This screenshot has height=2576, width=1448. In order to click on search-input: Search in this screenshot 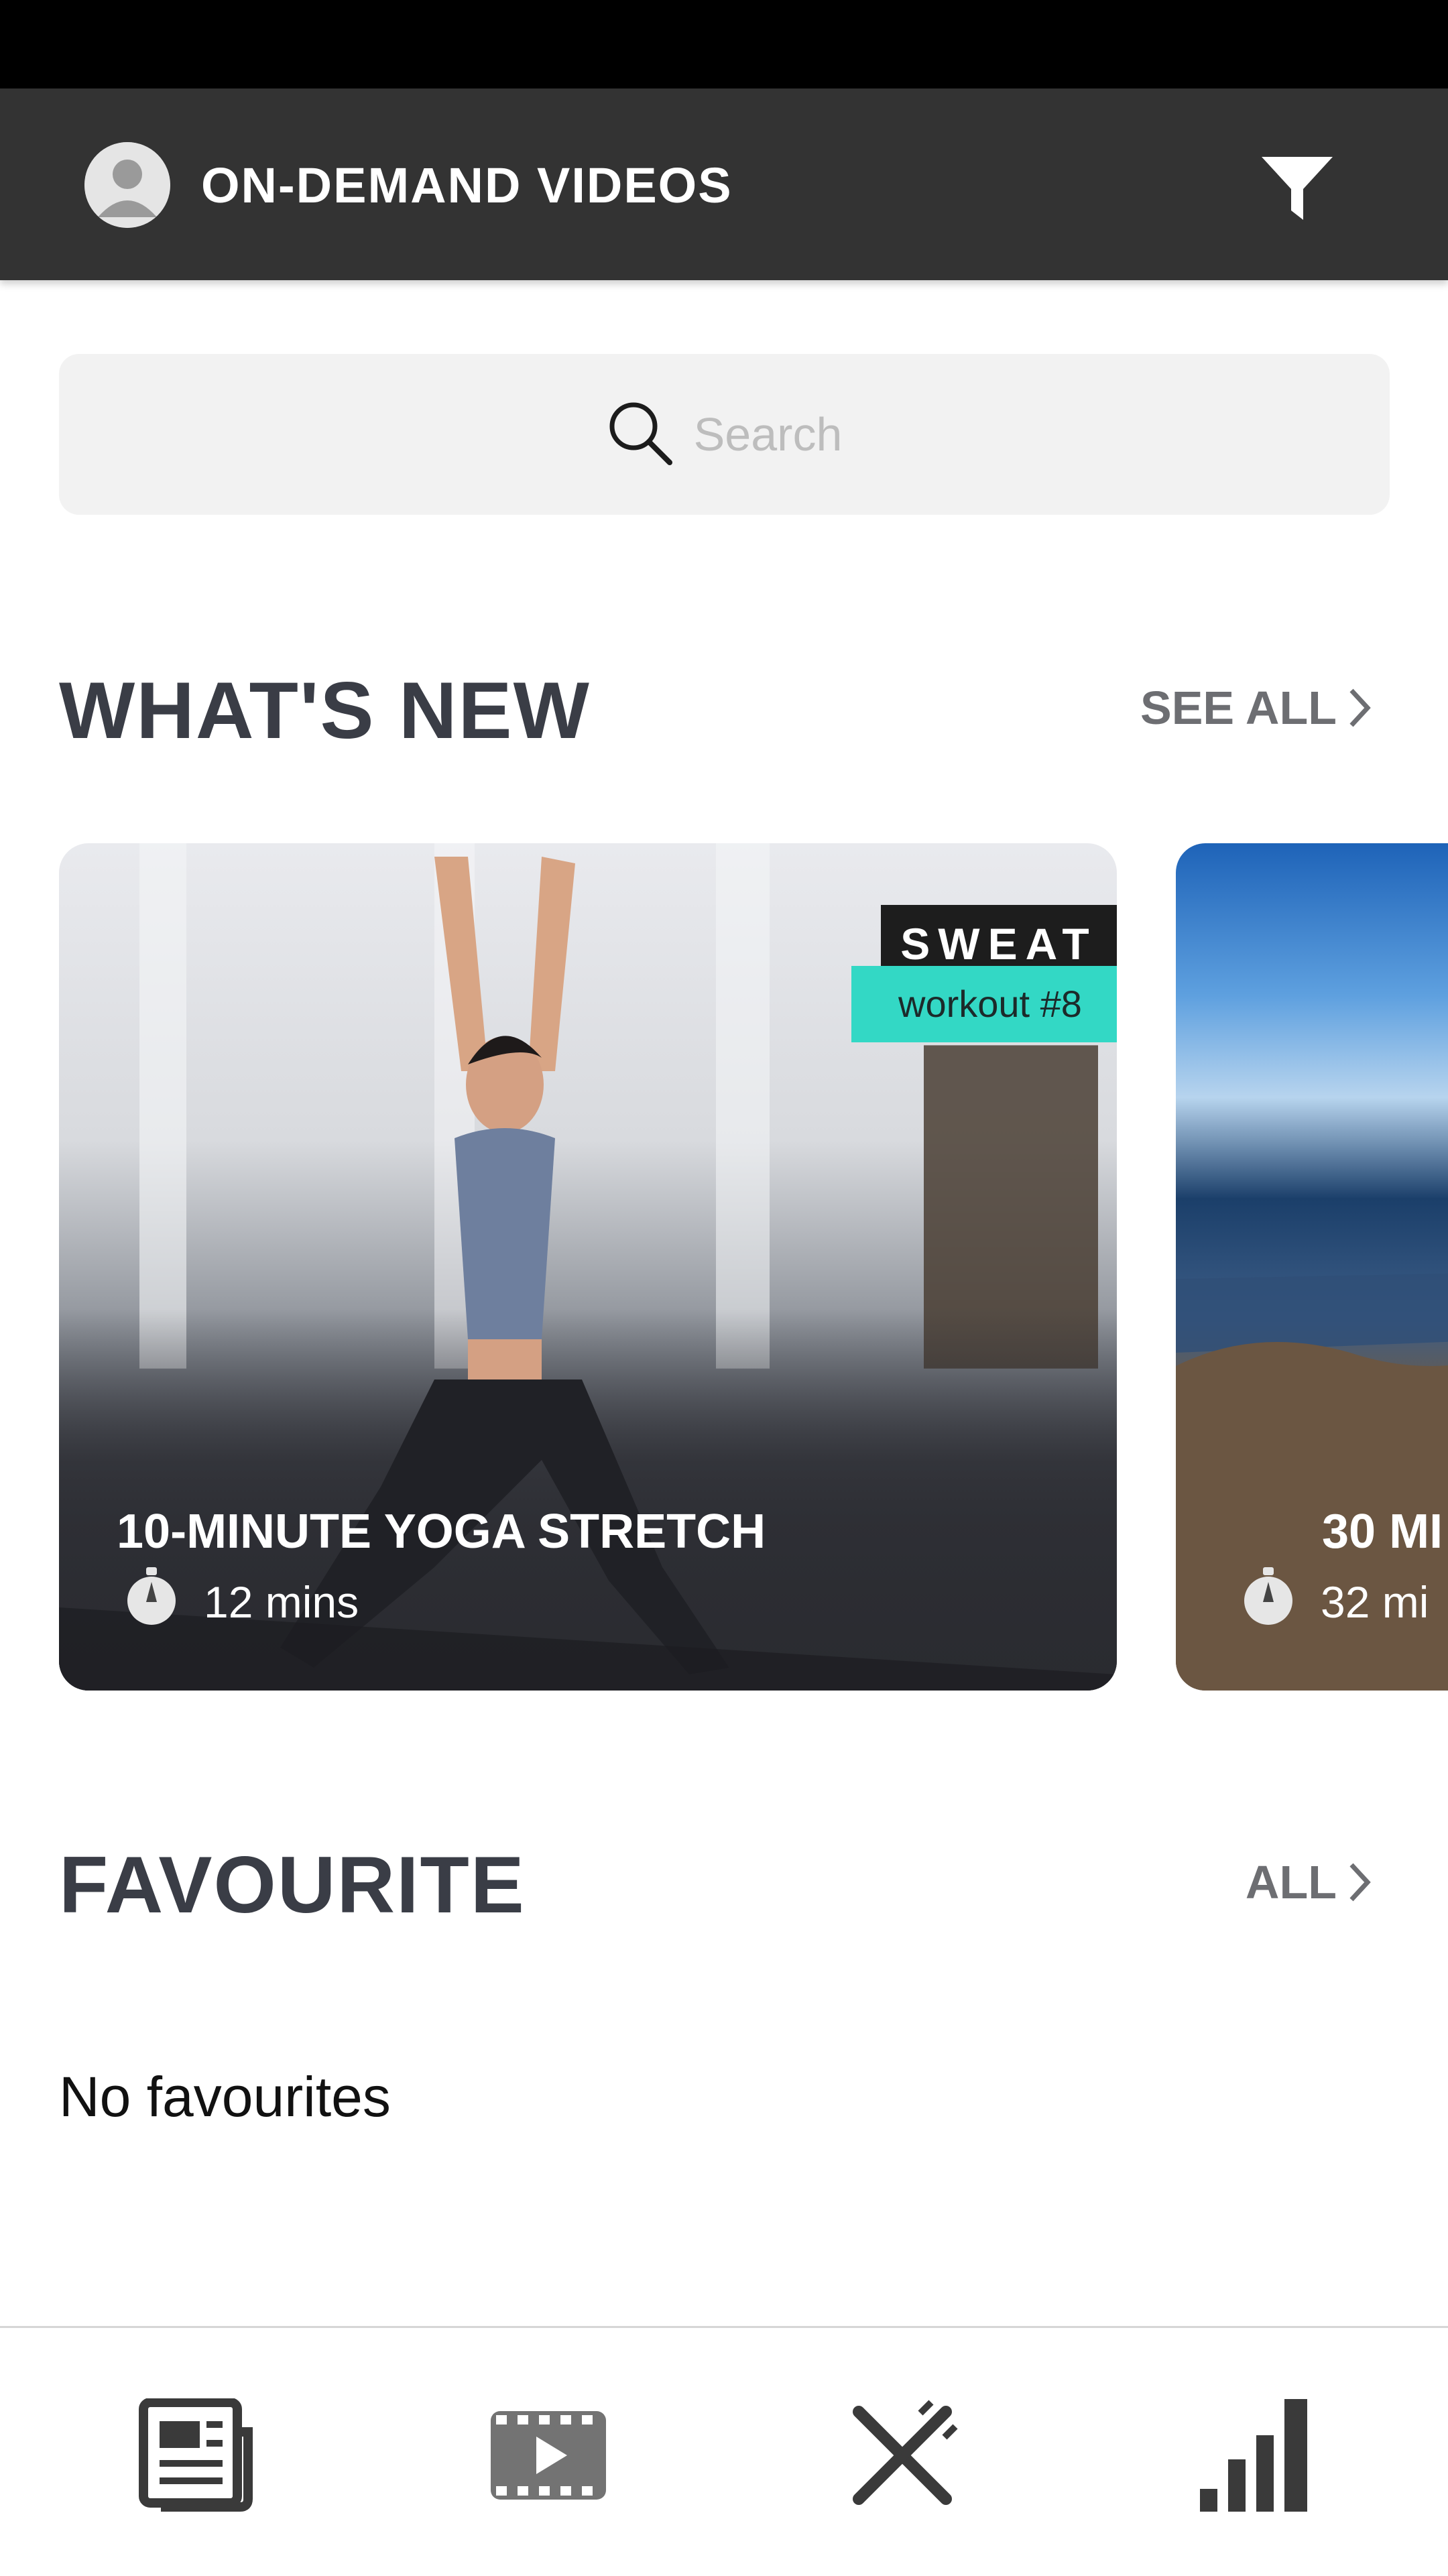, I will do `click(724, 435)`.